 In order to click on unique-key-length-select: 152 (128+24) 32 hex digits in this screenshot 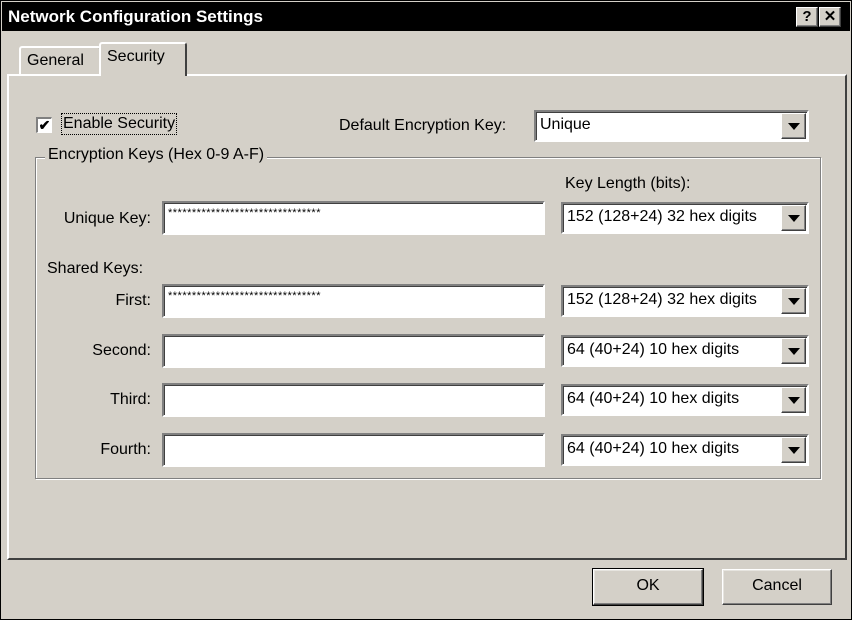, I will do `click(685, 218)`.